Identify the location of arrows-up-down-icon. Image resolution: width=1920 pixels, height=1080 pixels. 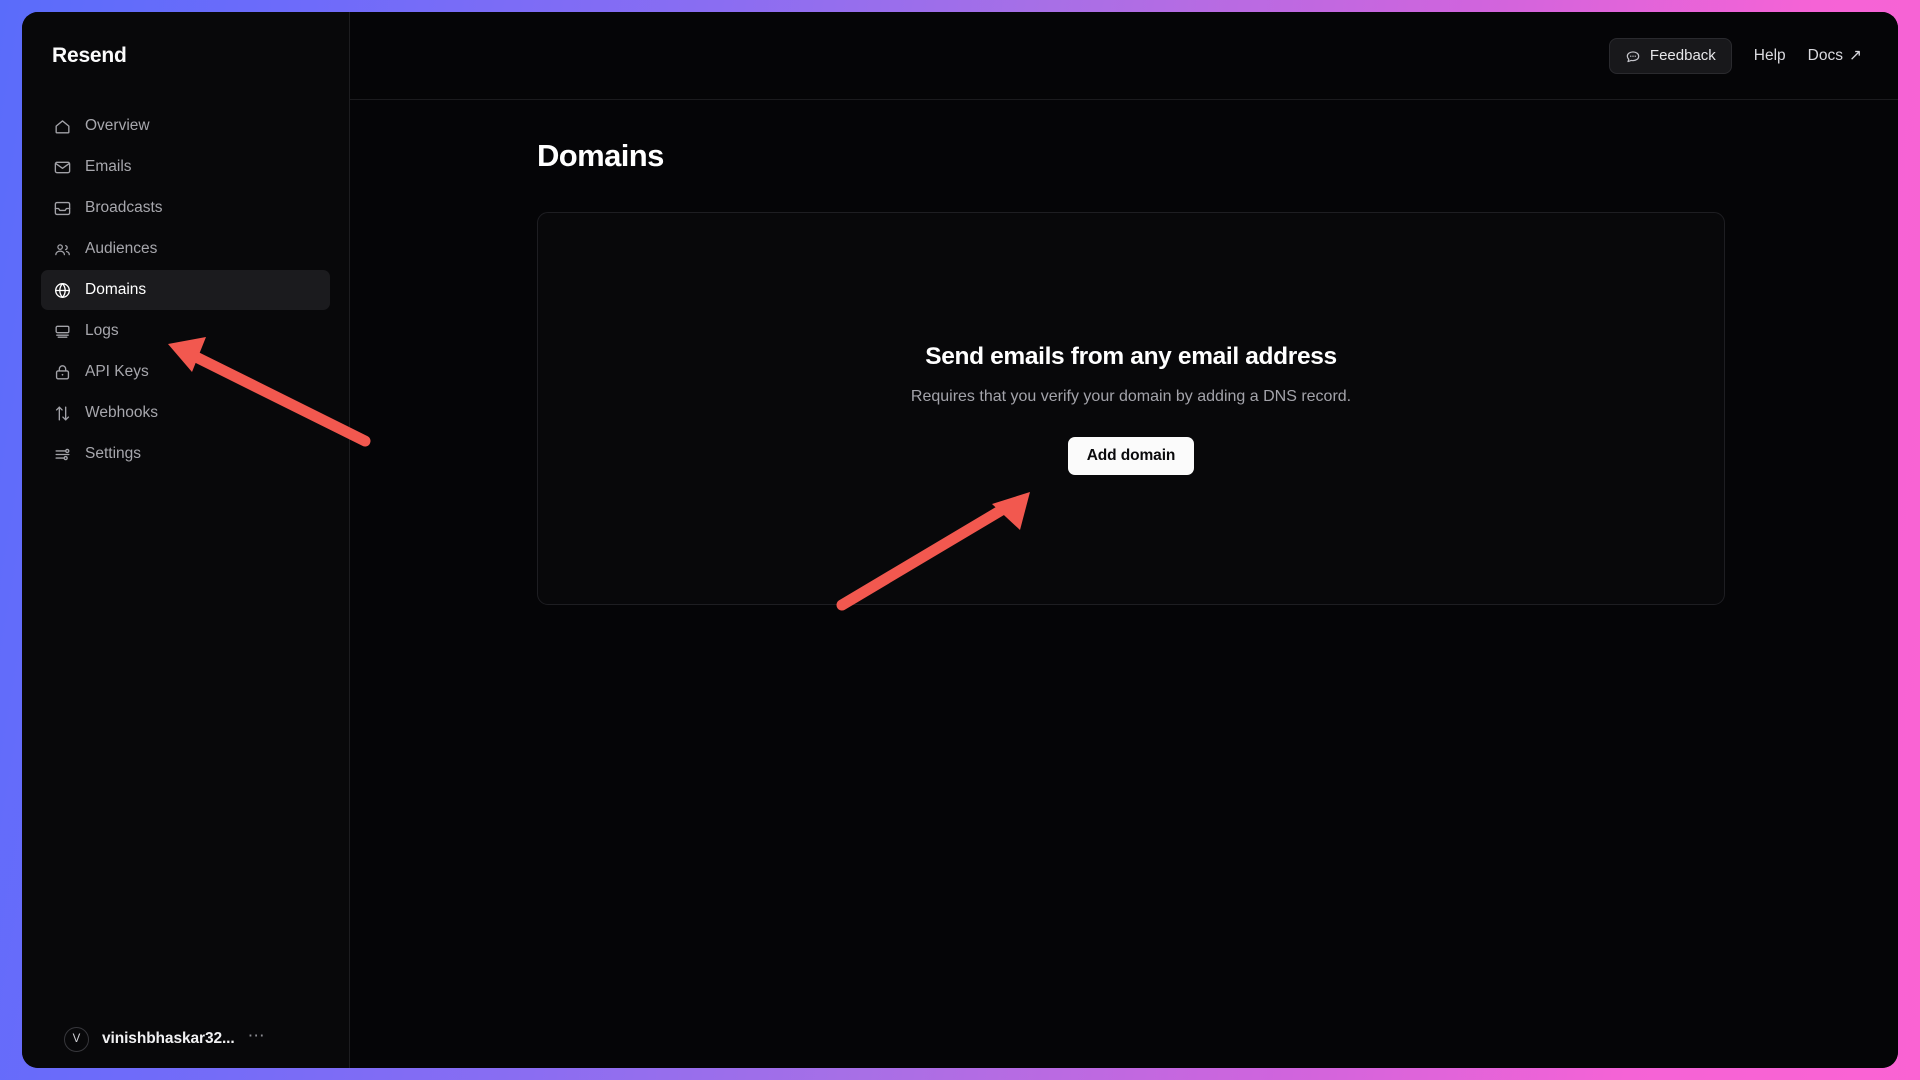
(62, 413).